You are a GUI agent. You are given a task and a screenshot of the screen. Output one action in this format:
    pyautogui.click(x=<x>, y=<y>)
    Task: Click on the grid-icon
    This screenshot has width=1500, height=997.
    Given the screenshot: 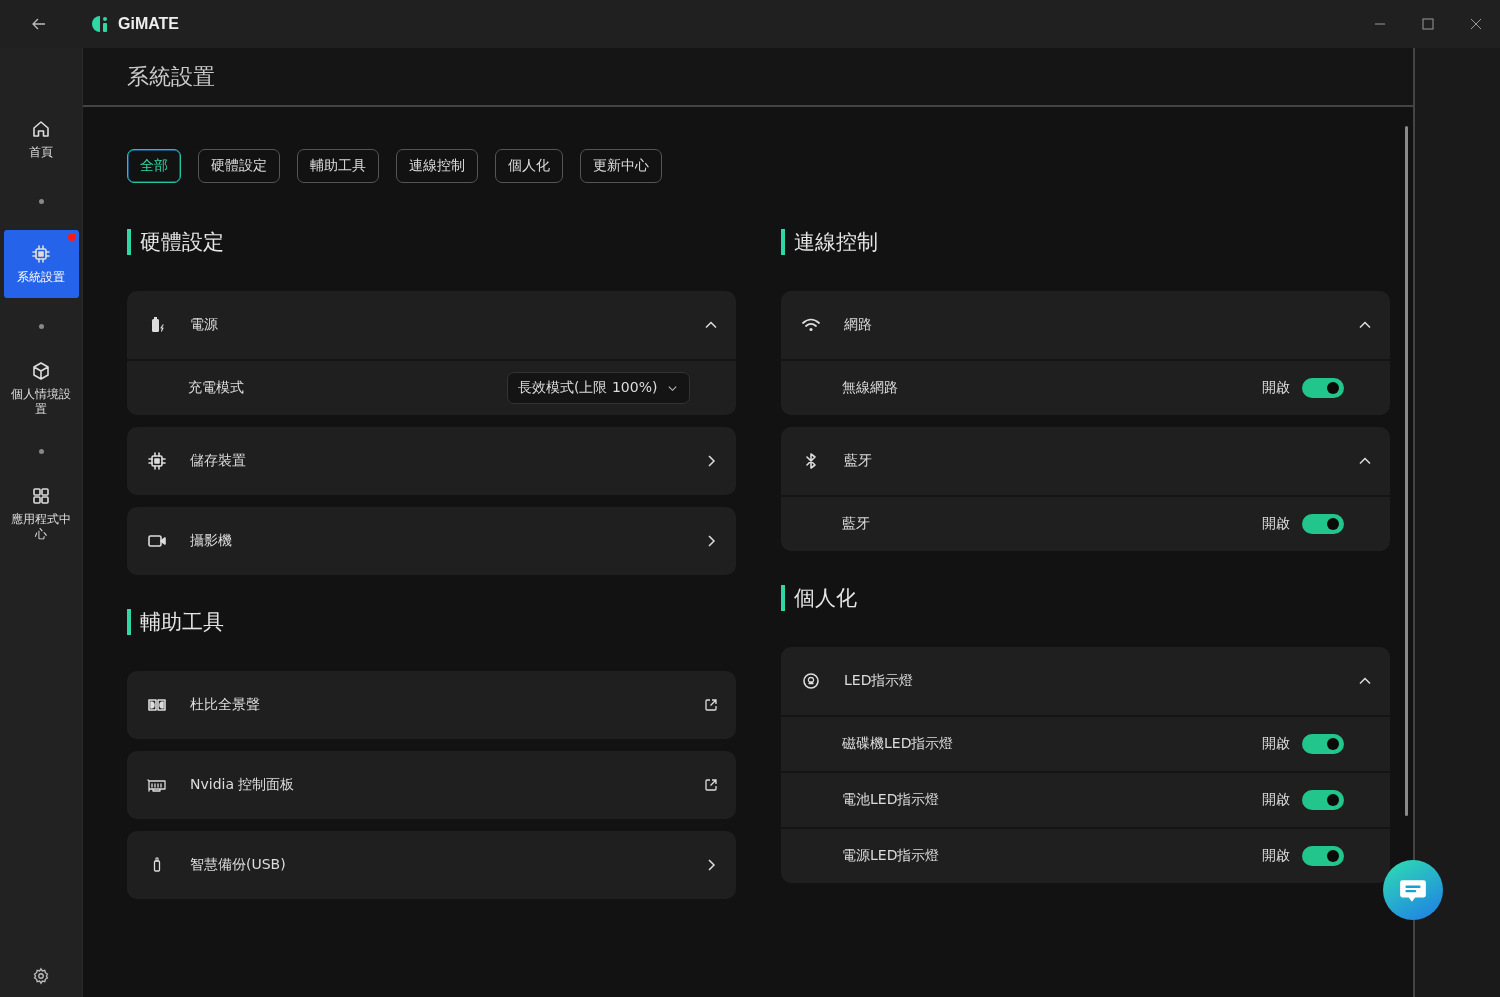 What is the action you would take?
    pyautogui.click(x=41, y=496)
    